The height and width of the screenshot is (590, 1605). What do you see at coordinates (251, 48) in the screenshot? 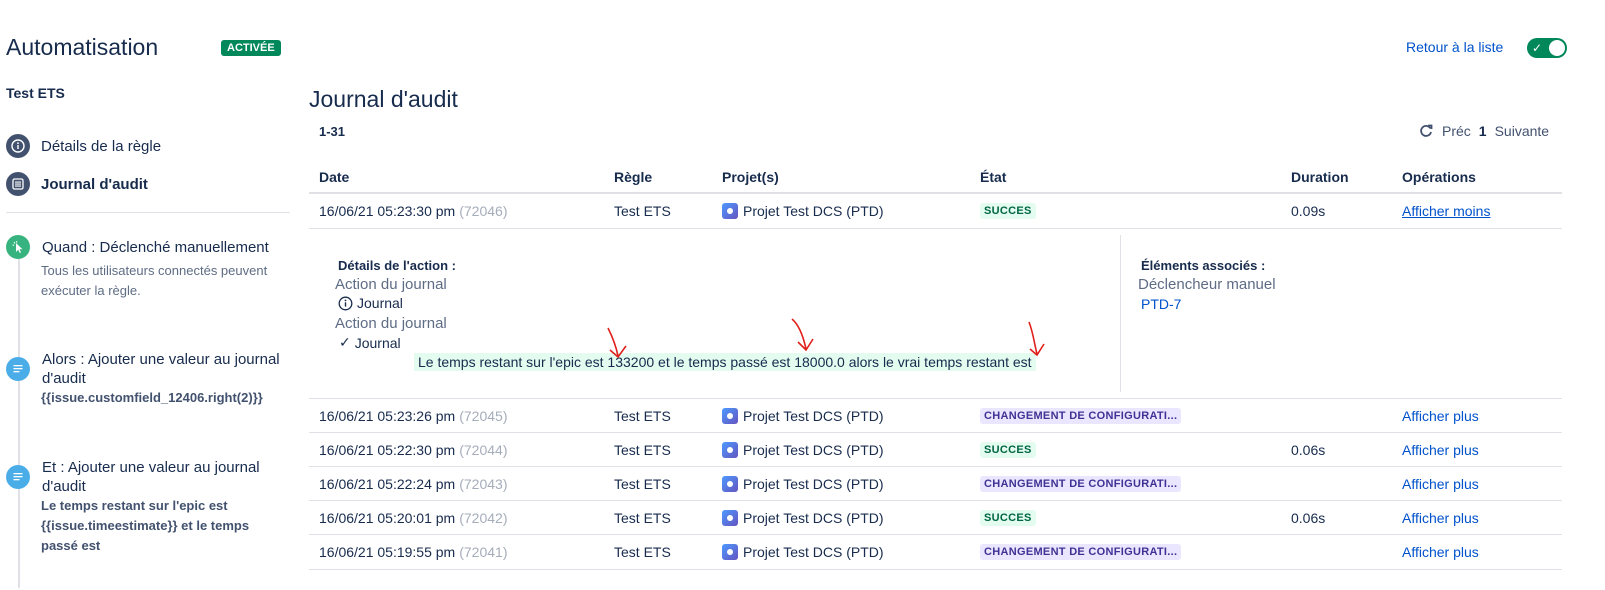
I see `status-badge: ACTIVÉE` at bounding box center [251, 48].